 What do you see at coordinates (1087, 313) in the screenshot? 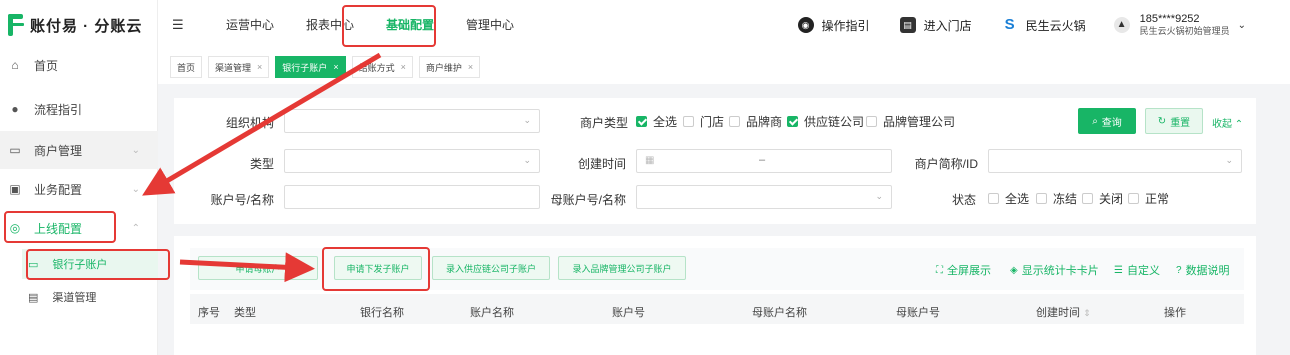
I see `sort-icon: ⇕` at bounding box center [1087, 313].